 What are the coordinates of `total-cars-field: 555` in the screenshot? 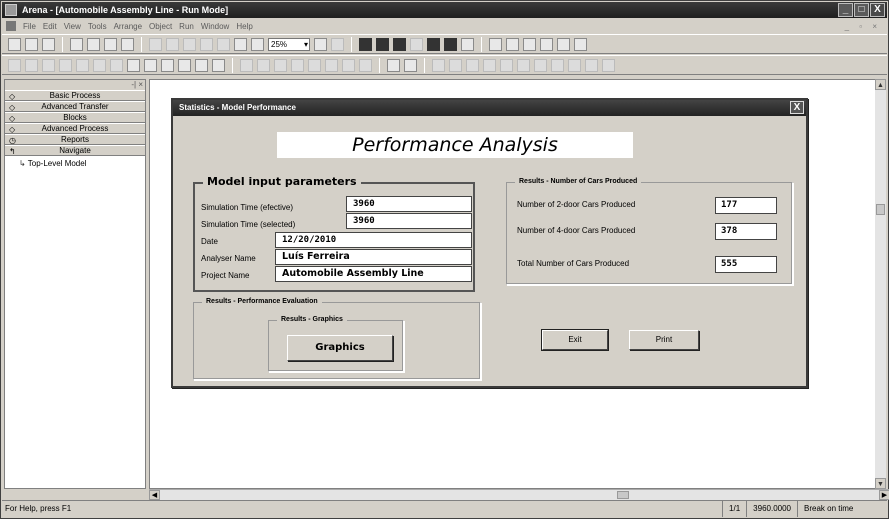 It's located at (746, 264).